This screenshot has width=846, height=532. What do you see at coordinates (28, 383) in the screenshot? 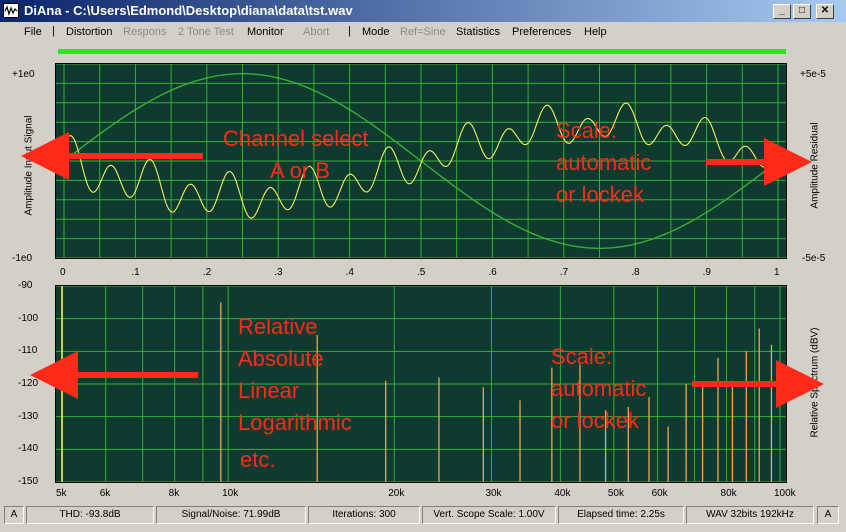
I see `spectrum-y-tick: -120` at bounding box center [28, 383].